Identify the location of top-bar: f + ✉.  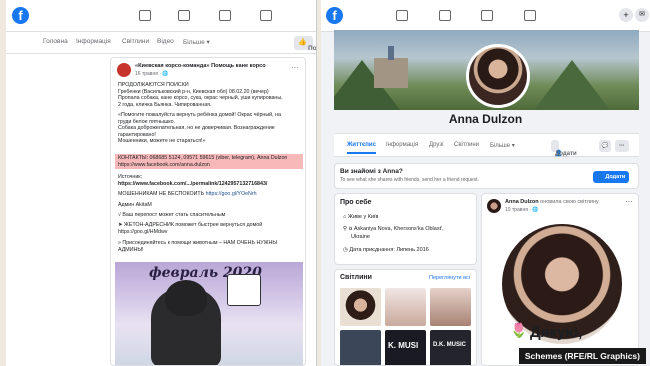
(485, 16).